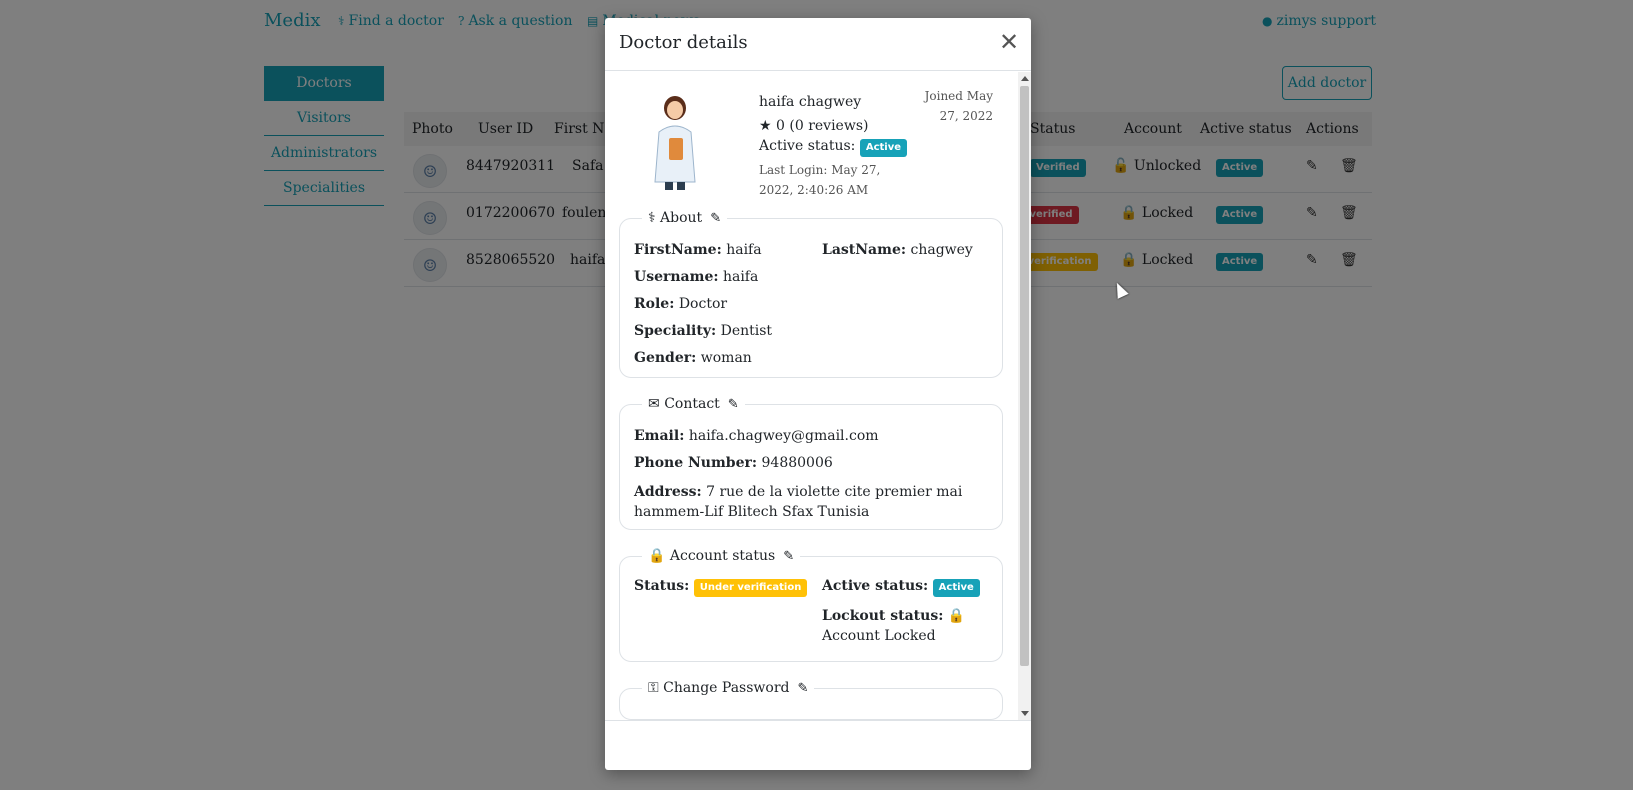 Image resolution: width=1633 pixels, height=790 pixels. What do you see at coordinates (1024, 376) in the screenshot?
I see `scroll-thumb` at bounding box center [1024, 376].